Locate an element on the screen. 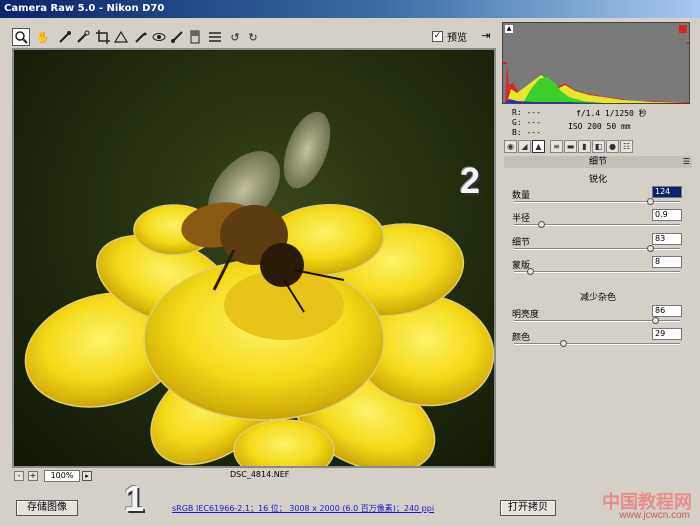 This screenshot has width=700, height=526. masking-value-field: 8 is located at coordinates (667, 262).